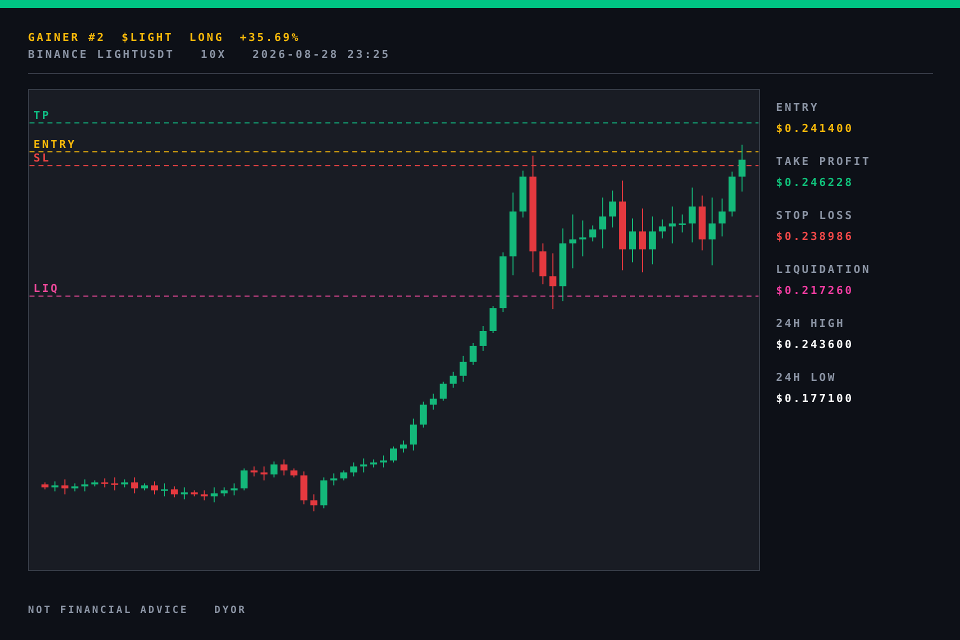 The height and width of the screenshot is (640, 960). I want to click on header-info-text: 2026-08-28 23:25, so click(321, 55).